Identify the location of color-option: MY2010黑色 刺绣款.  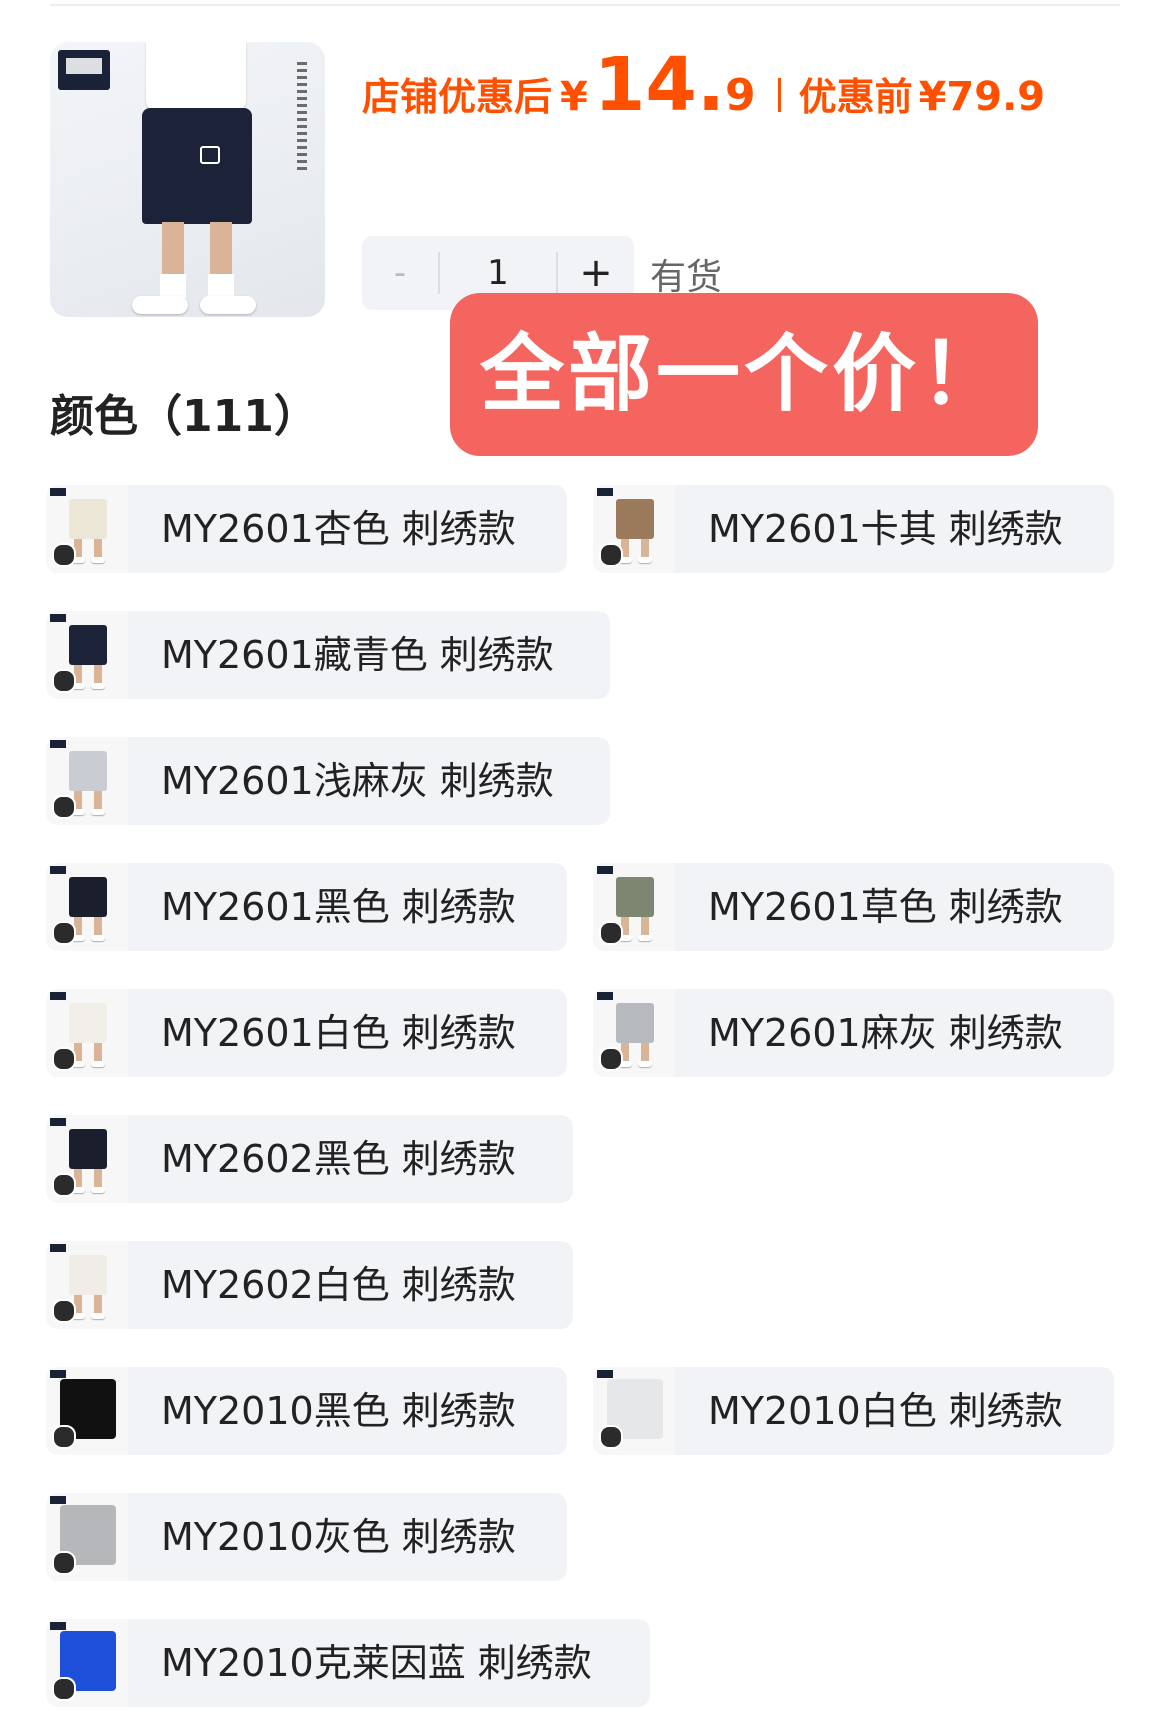
(306, 1411).